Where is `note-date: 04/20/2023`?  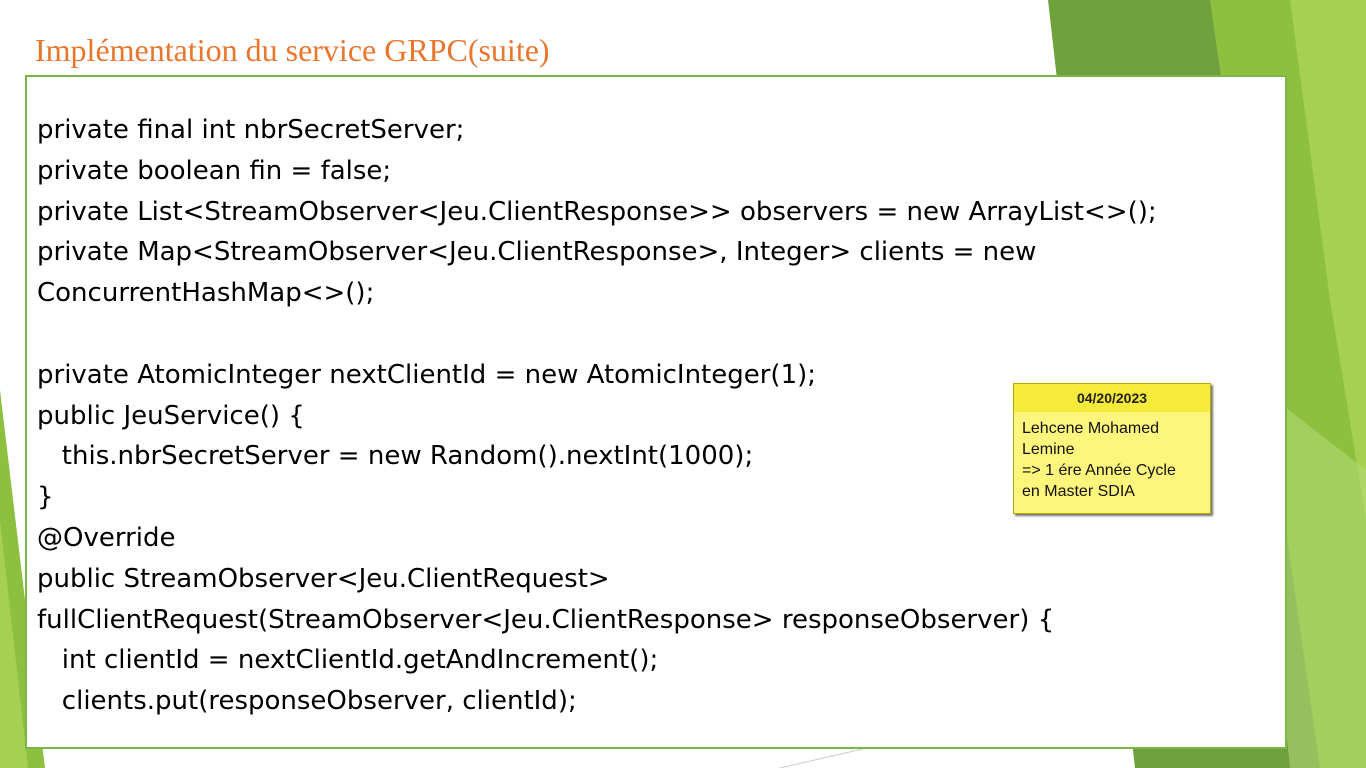
note-date: 04/20/2023 is located at coordinates (1112, 398).